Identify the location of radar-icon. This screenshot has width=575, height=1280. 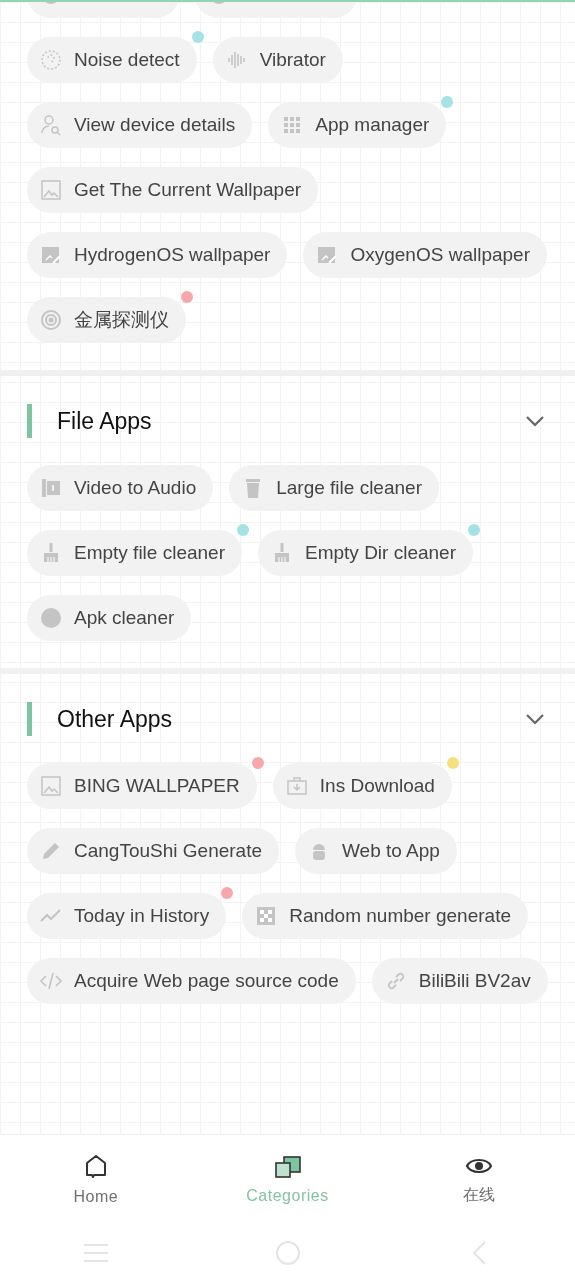
(51, 320).